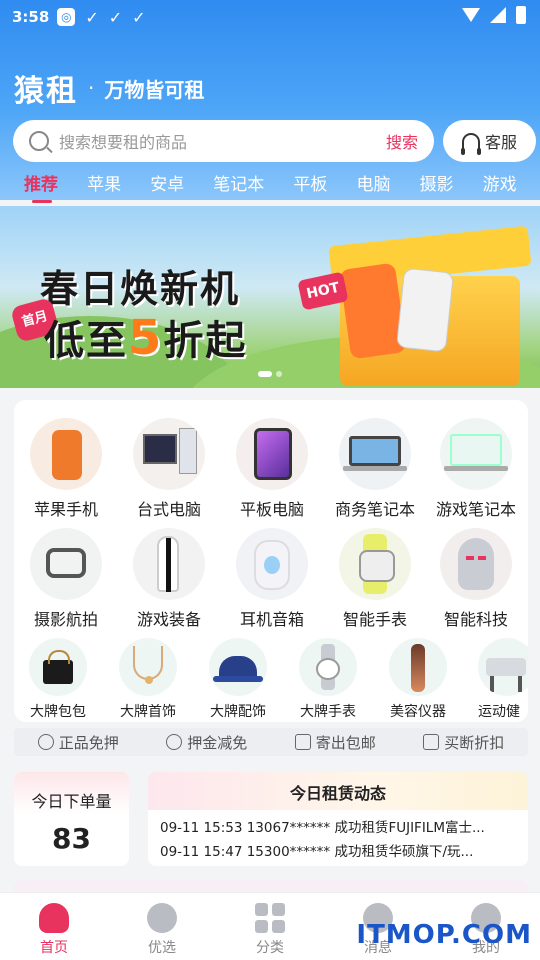  What do you see at coordinates (475, 619) in the screenshot?
I see `grid-item-label: 智能科技` at bounding box center [475, 619].